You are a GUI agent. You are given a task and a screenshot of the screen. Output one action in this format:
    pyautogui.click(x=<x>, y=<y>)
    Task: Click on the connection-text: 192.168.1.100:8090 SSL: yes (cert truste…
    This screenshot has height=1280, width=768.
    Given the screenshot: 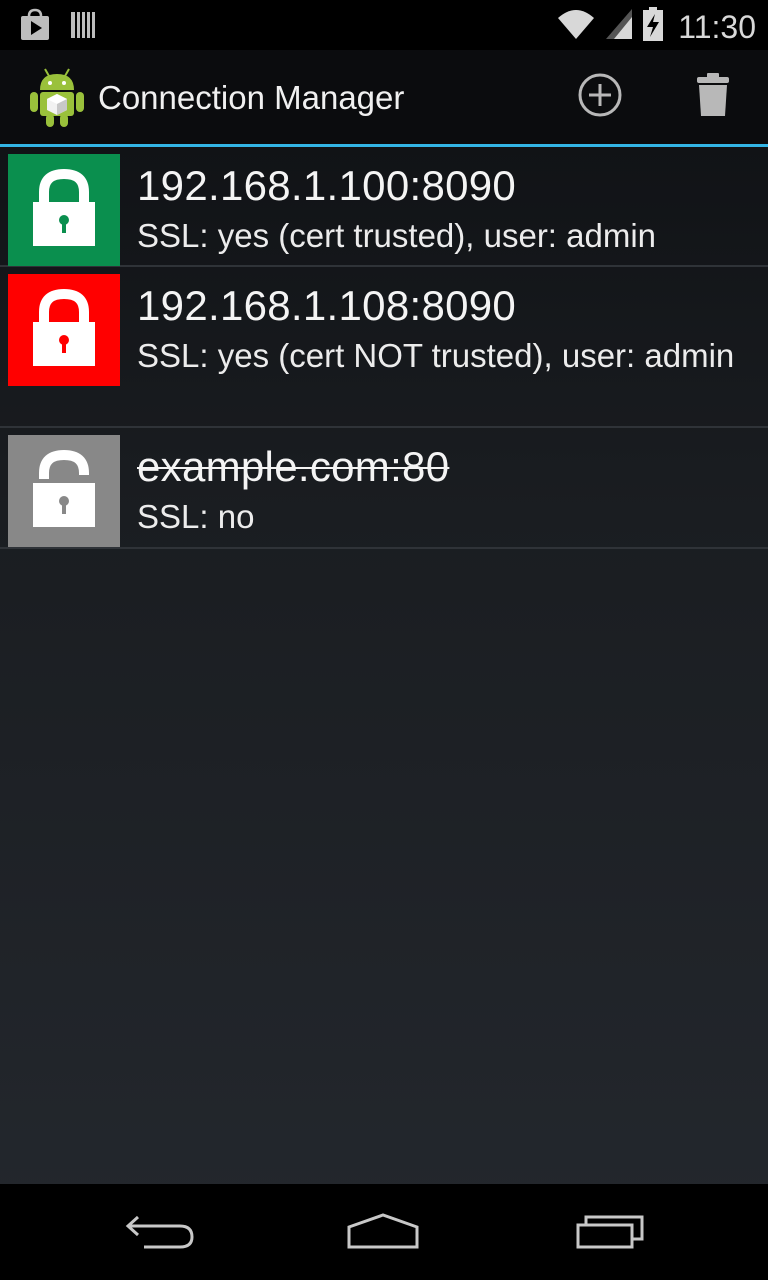 What is the action you would take?
    pyautogui.click(x=452, y=201)
    